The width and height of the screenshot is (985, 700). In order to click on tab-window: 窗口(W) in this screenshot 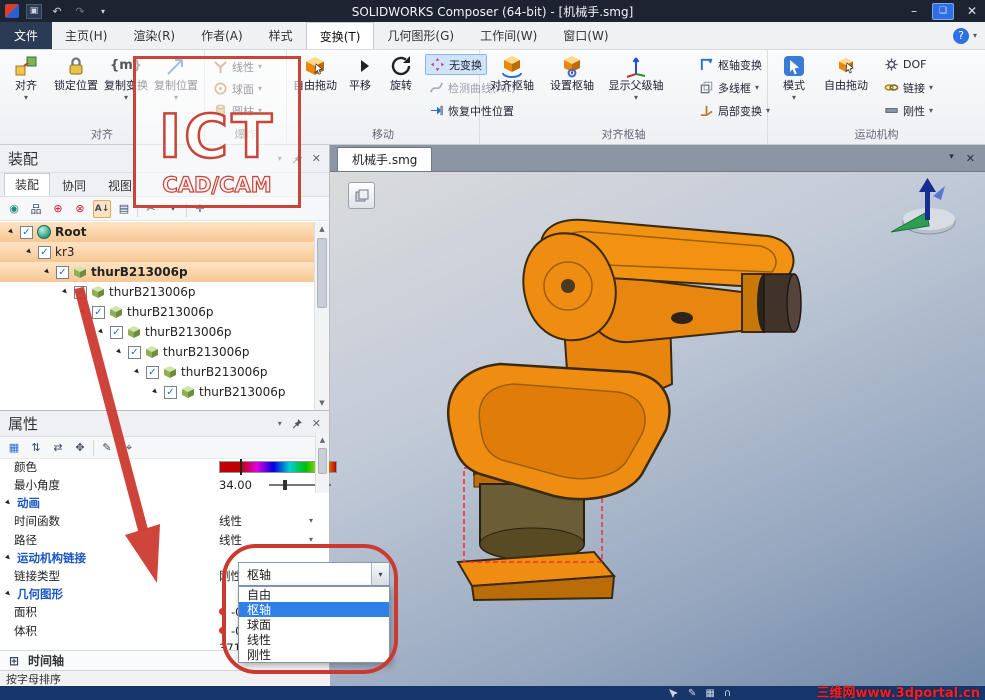, I will do `click(585, 35)`.